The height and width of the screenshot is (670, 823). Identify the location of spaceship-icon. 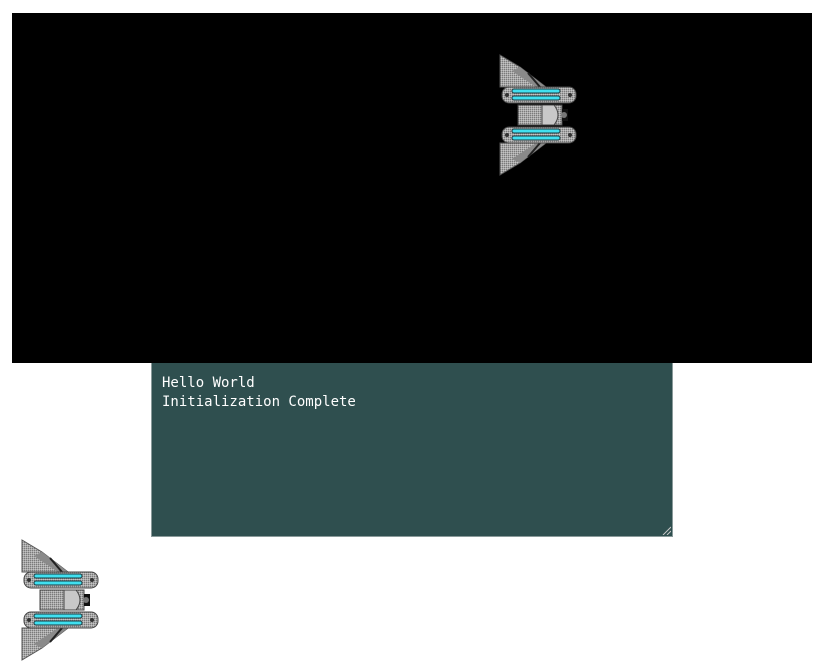
(538, 115).